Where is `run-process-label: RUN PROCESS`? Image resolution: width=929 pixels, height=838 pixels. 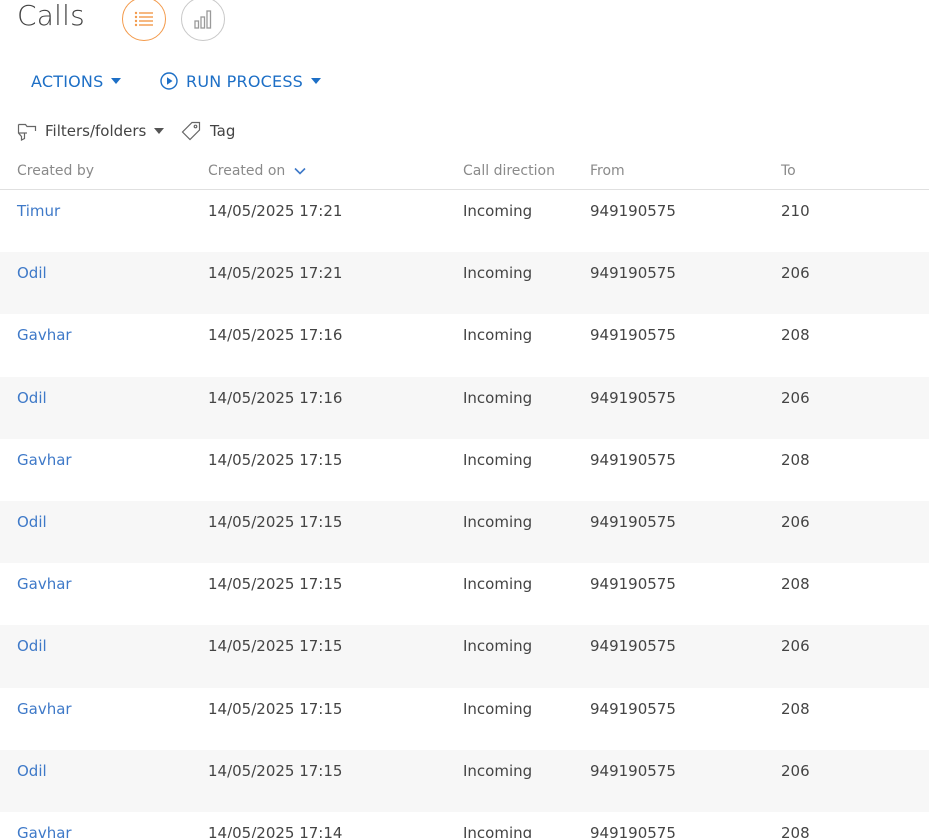
run-process-label: RUN PROCESS is located at coordinates (245, 81).